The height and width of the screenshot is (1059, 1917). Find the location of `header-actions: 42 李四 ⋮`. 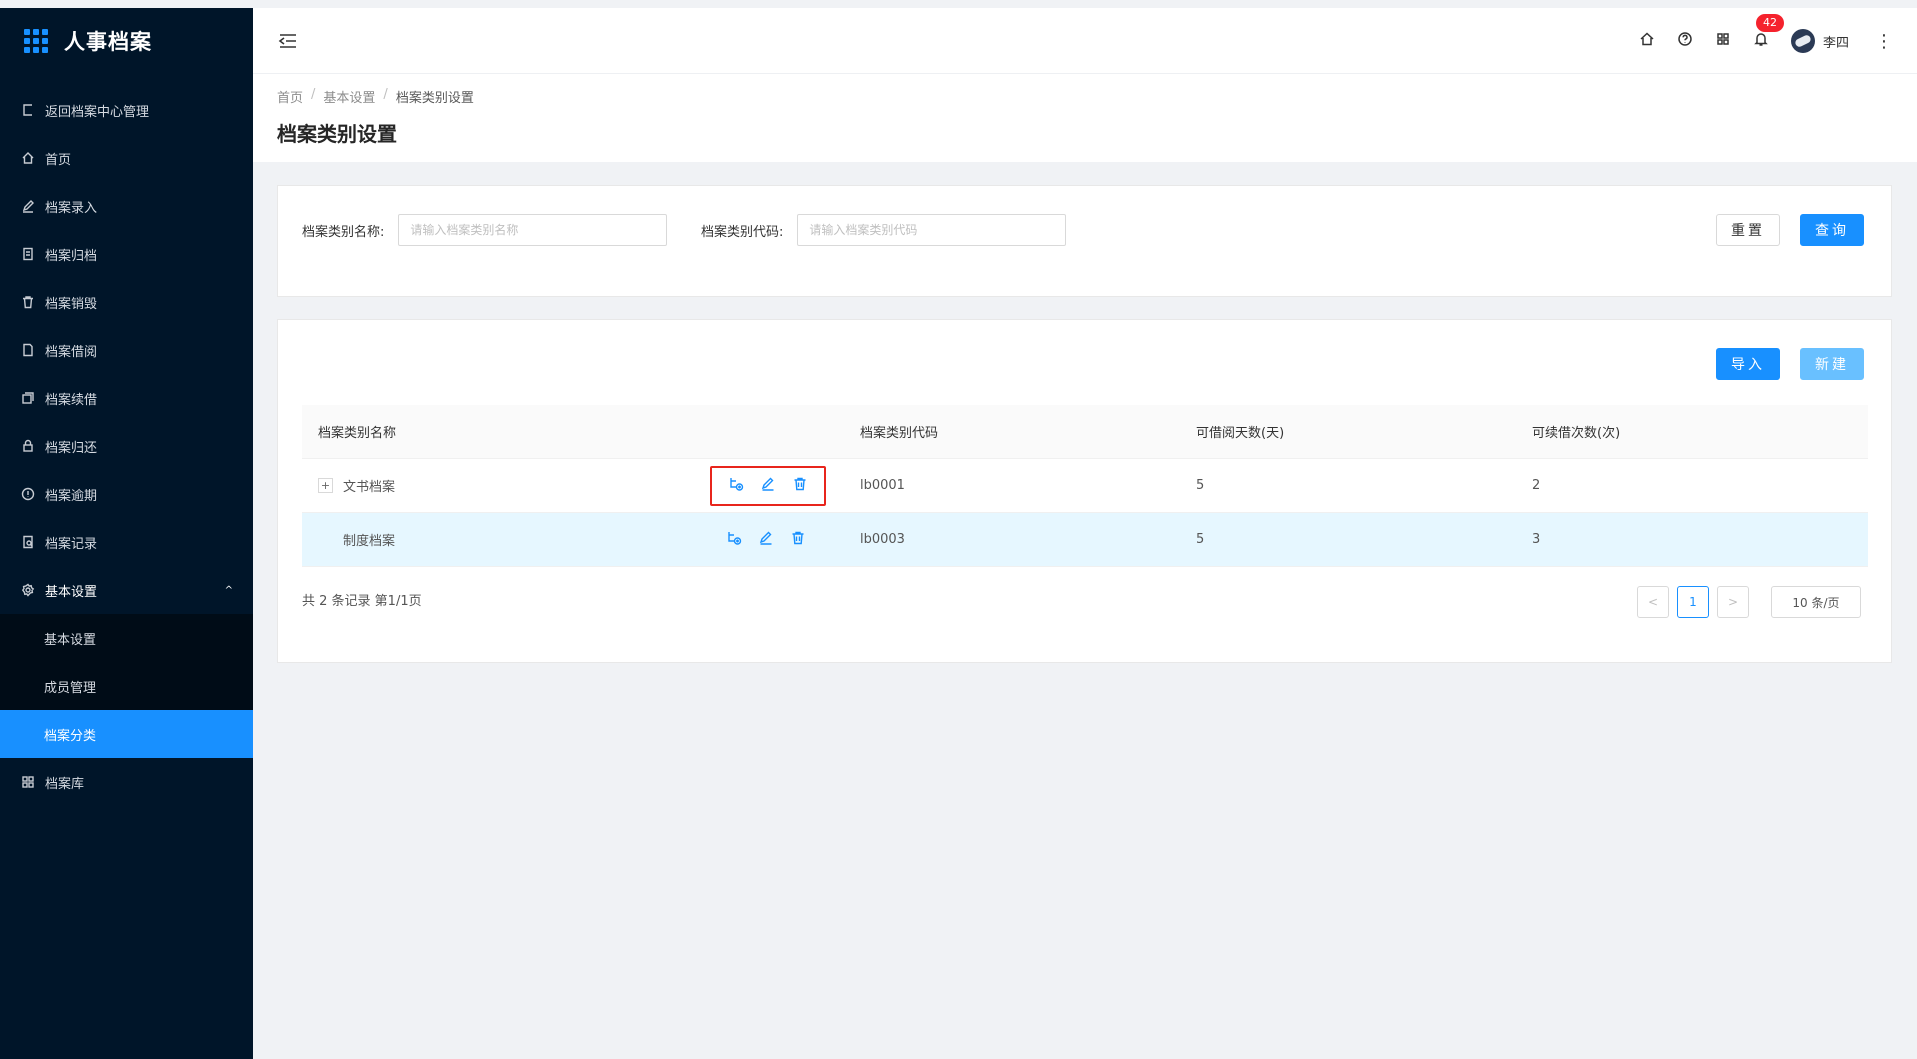

header-actions: 42 李四 ⋮ is located at coordinates (1766, 41).